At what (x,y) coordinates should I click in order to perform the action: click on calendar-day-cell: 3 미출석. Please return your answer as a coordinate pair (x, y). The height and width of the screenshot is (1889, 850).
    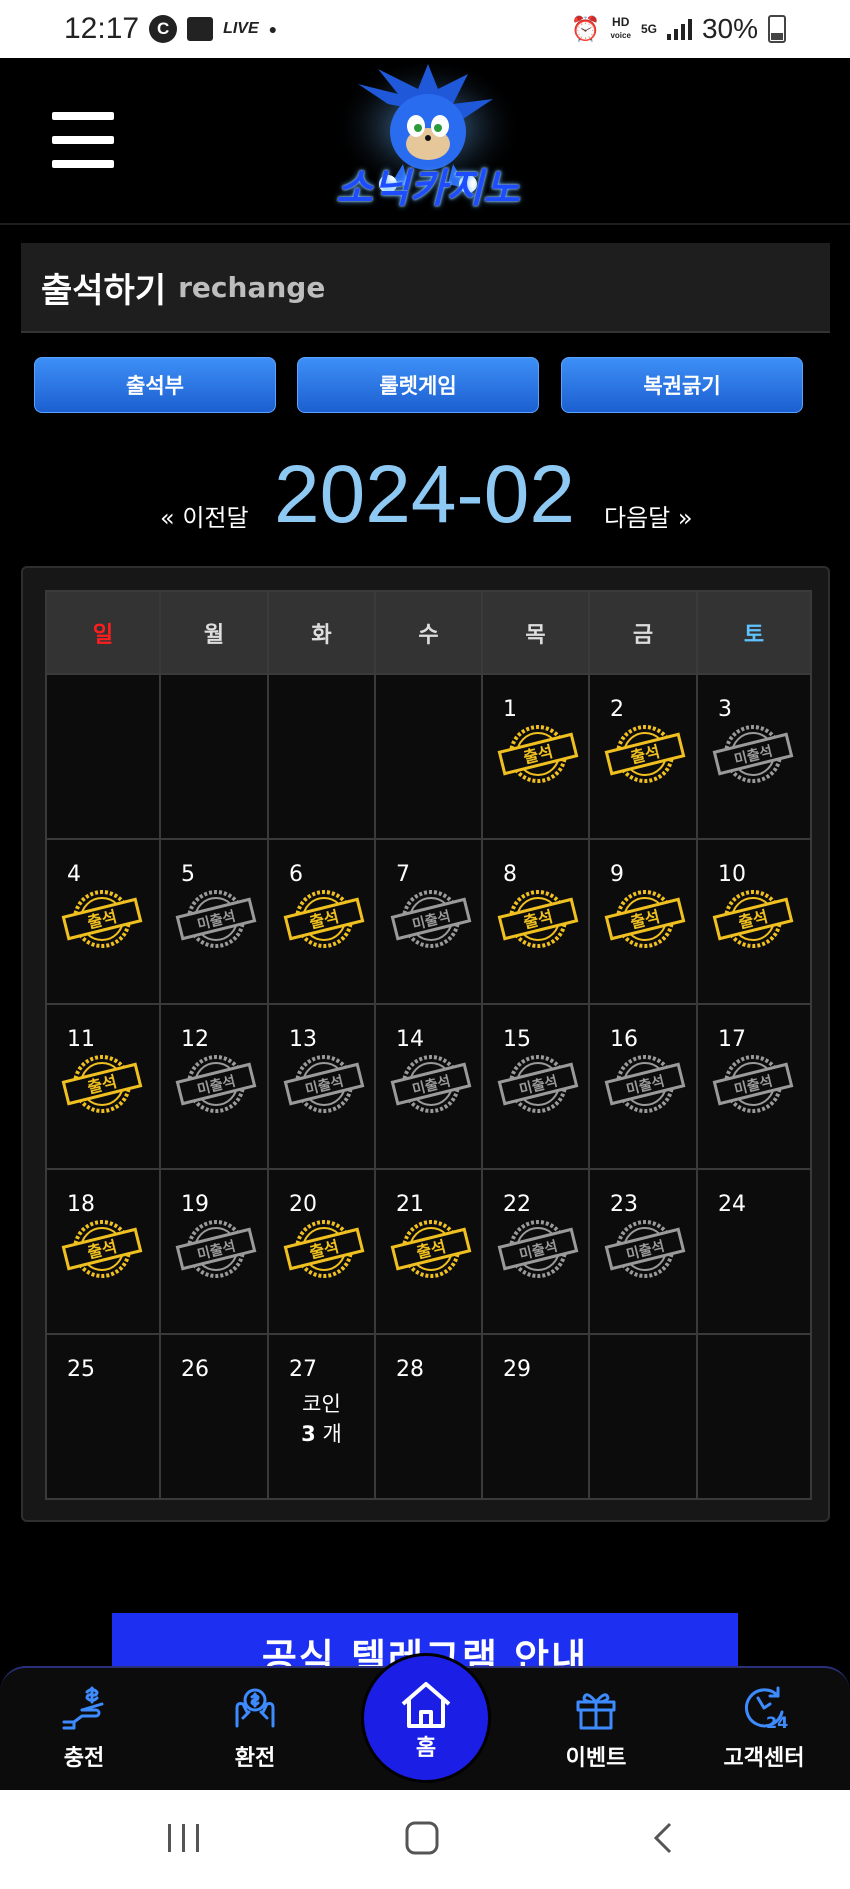
    Looking at the image, I should click on (754, 756).